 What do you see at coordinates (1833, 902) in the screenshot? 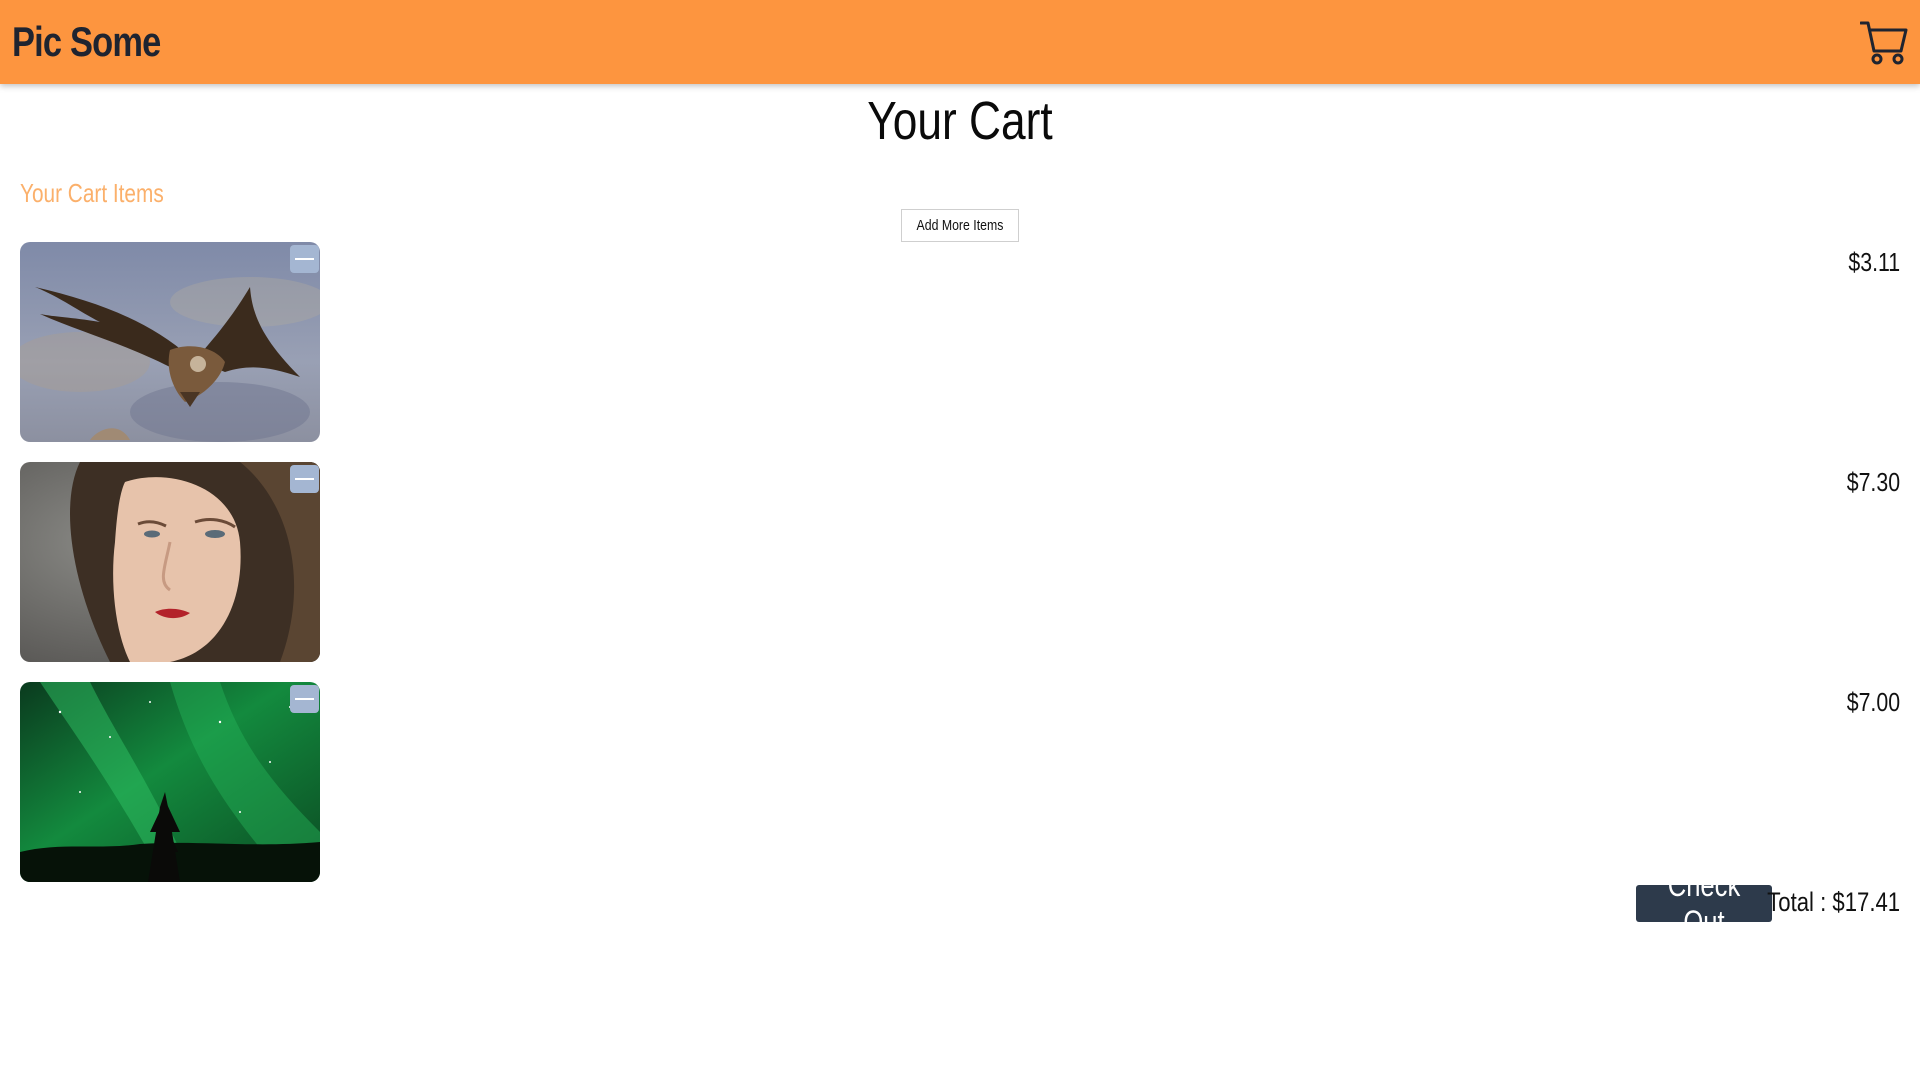
I see `cart-total: Total : $17.41` at bounding box center [1833, 902].